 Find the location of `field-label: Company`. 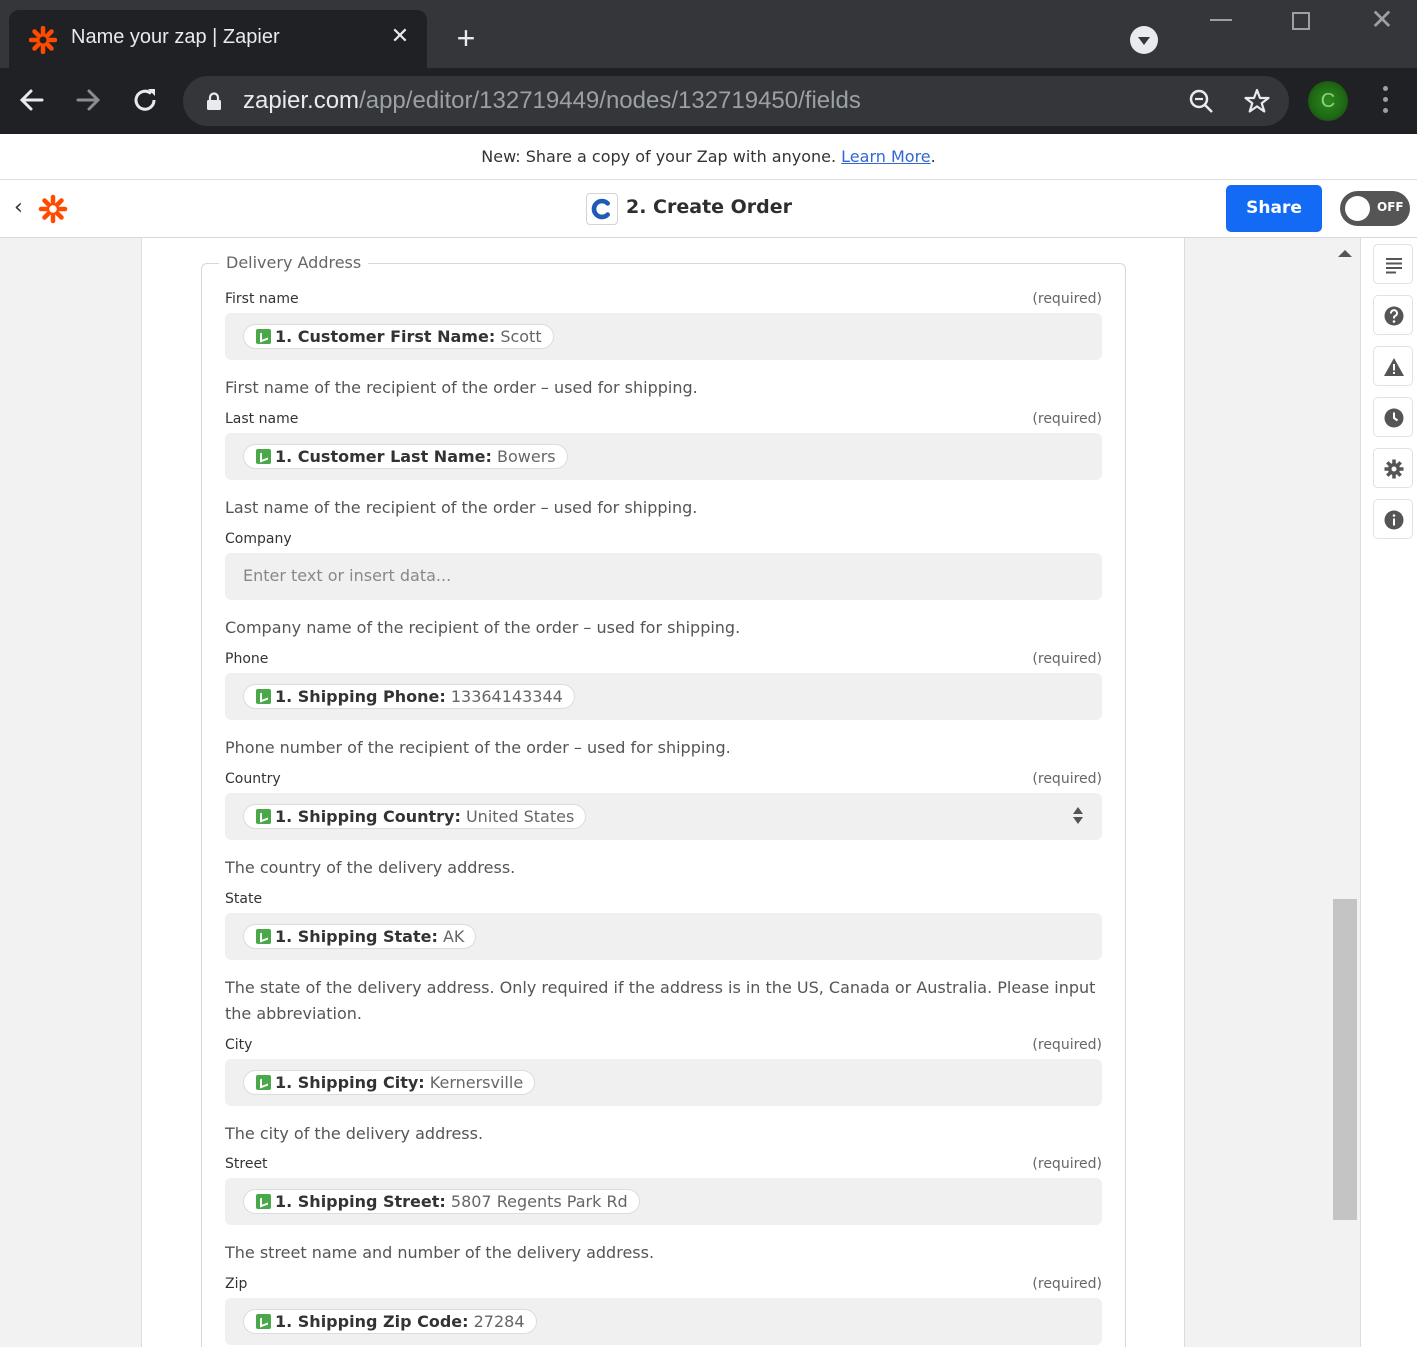

field-label: Company is located at coordinates (258, 539).